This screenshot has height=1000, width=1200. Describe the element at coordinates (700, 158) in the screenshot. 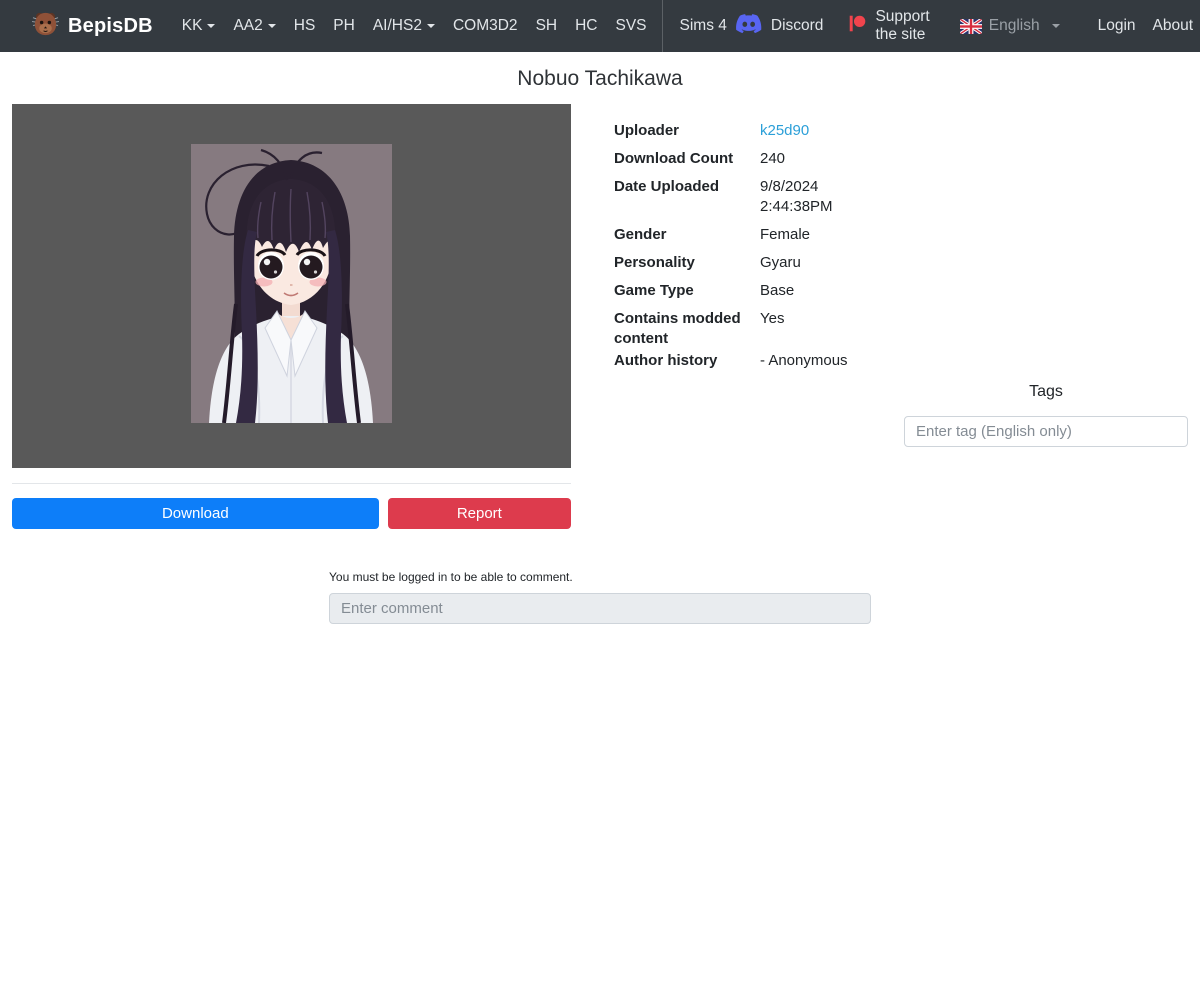

I see `detail-row-download-count: Download Count 240` at that location.